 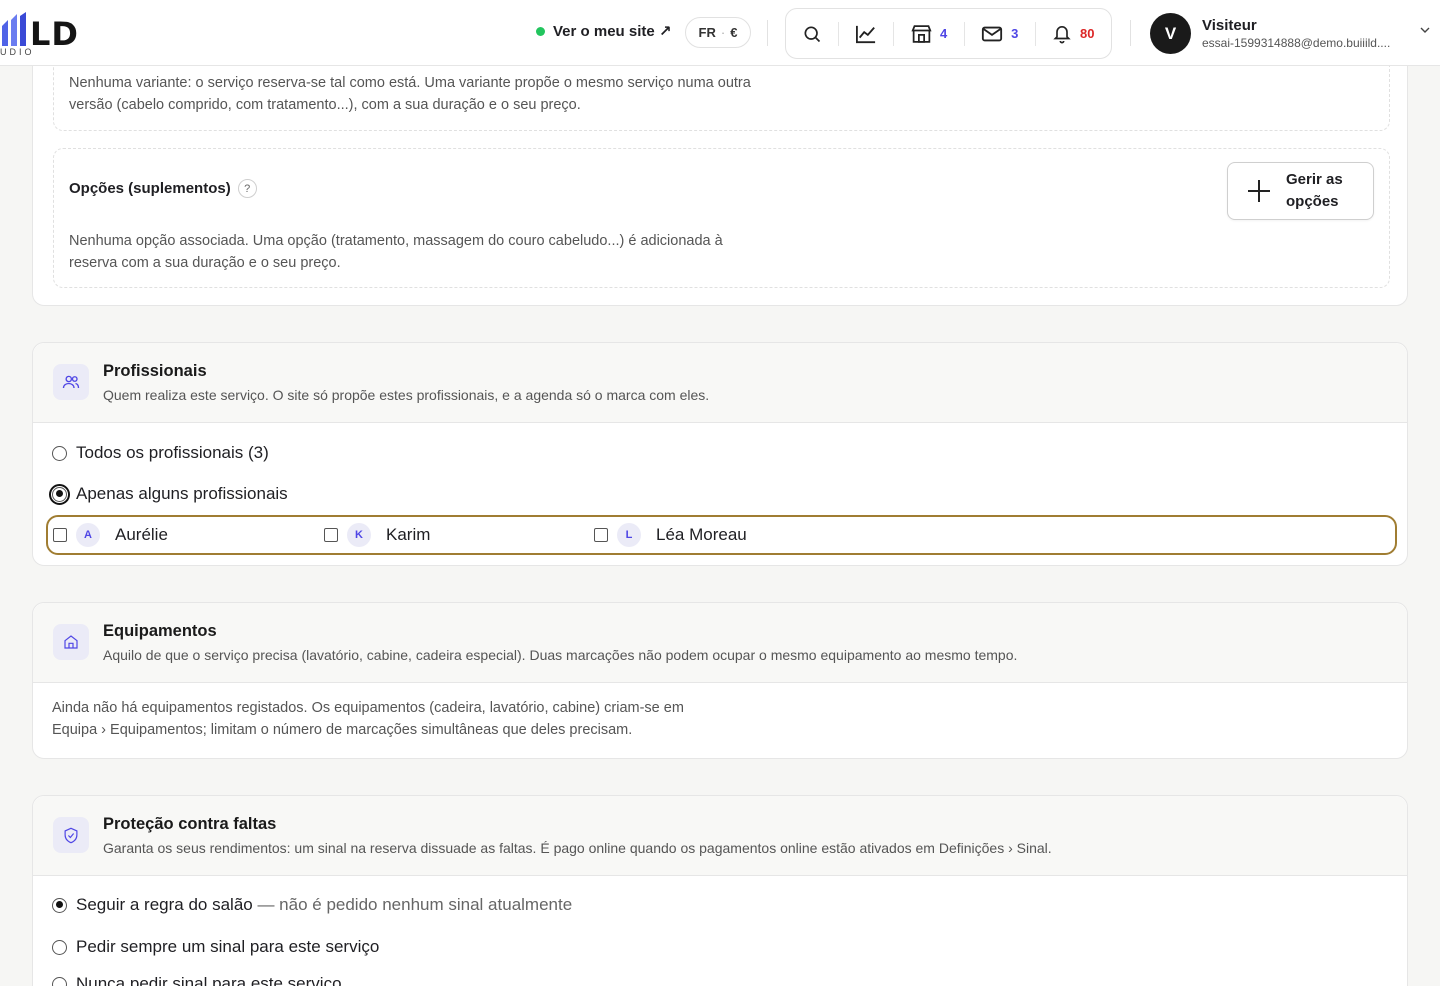 What do you see at coordinates (1074, 33) in the screenshot?
I see `notifications-button: 80` at bounding box center [1074, 33].